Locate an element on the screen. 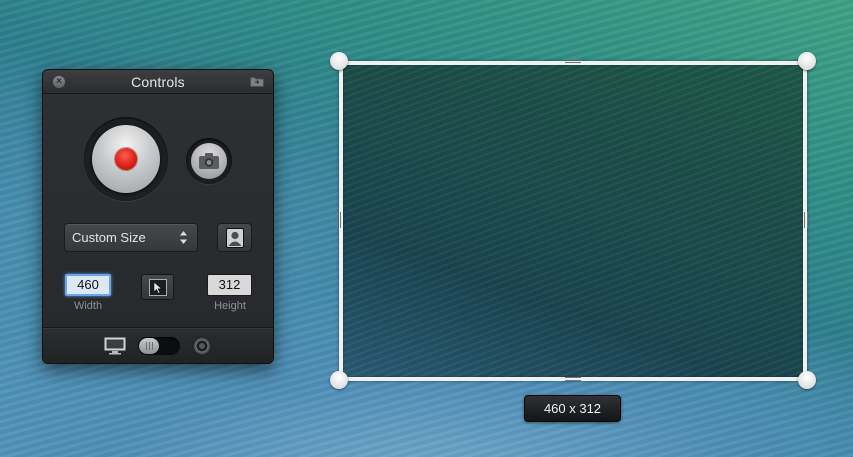 This screenshot has height=457, width=853. camera-icon is located at coordinates (209, 161).